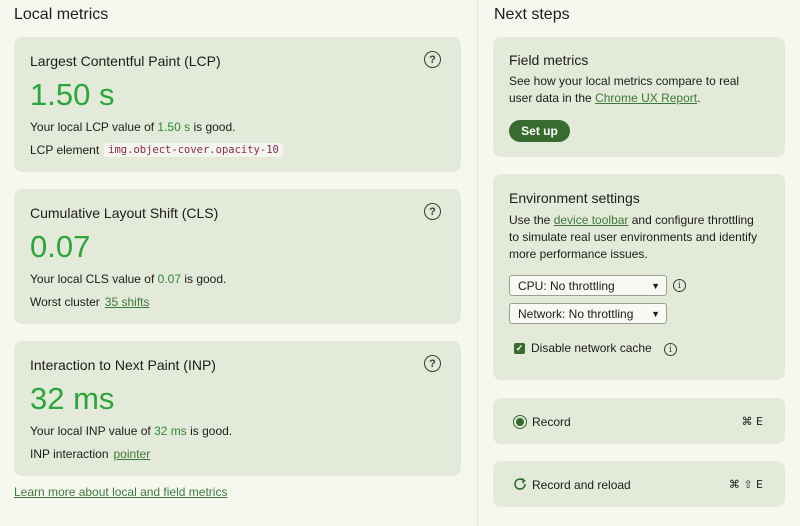 The width and height of the screenshot is (800, 526). I want to click on cls-desc-prefix: Your local CLS value of, so click(94, 279).